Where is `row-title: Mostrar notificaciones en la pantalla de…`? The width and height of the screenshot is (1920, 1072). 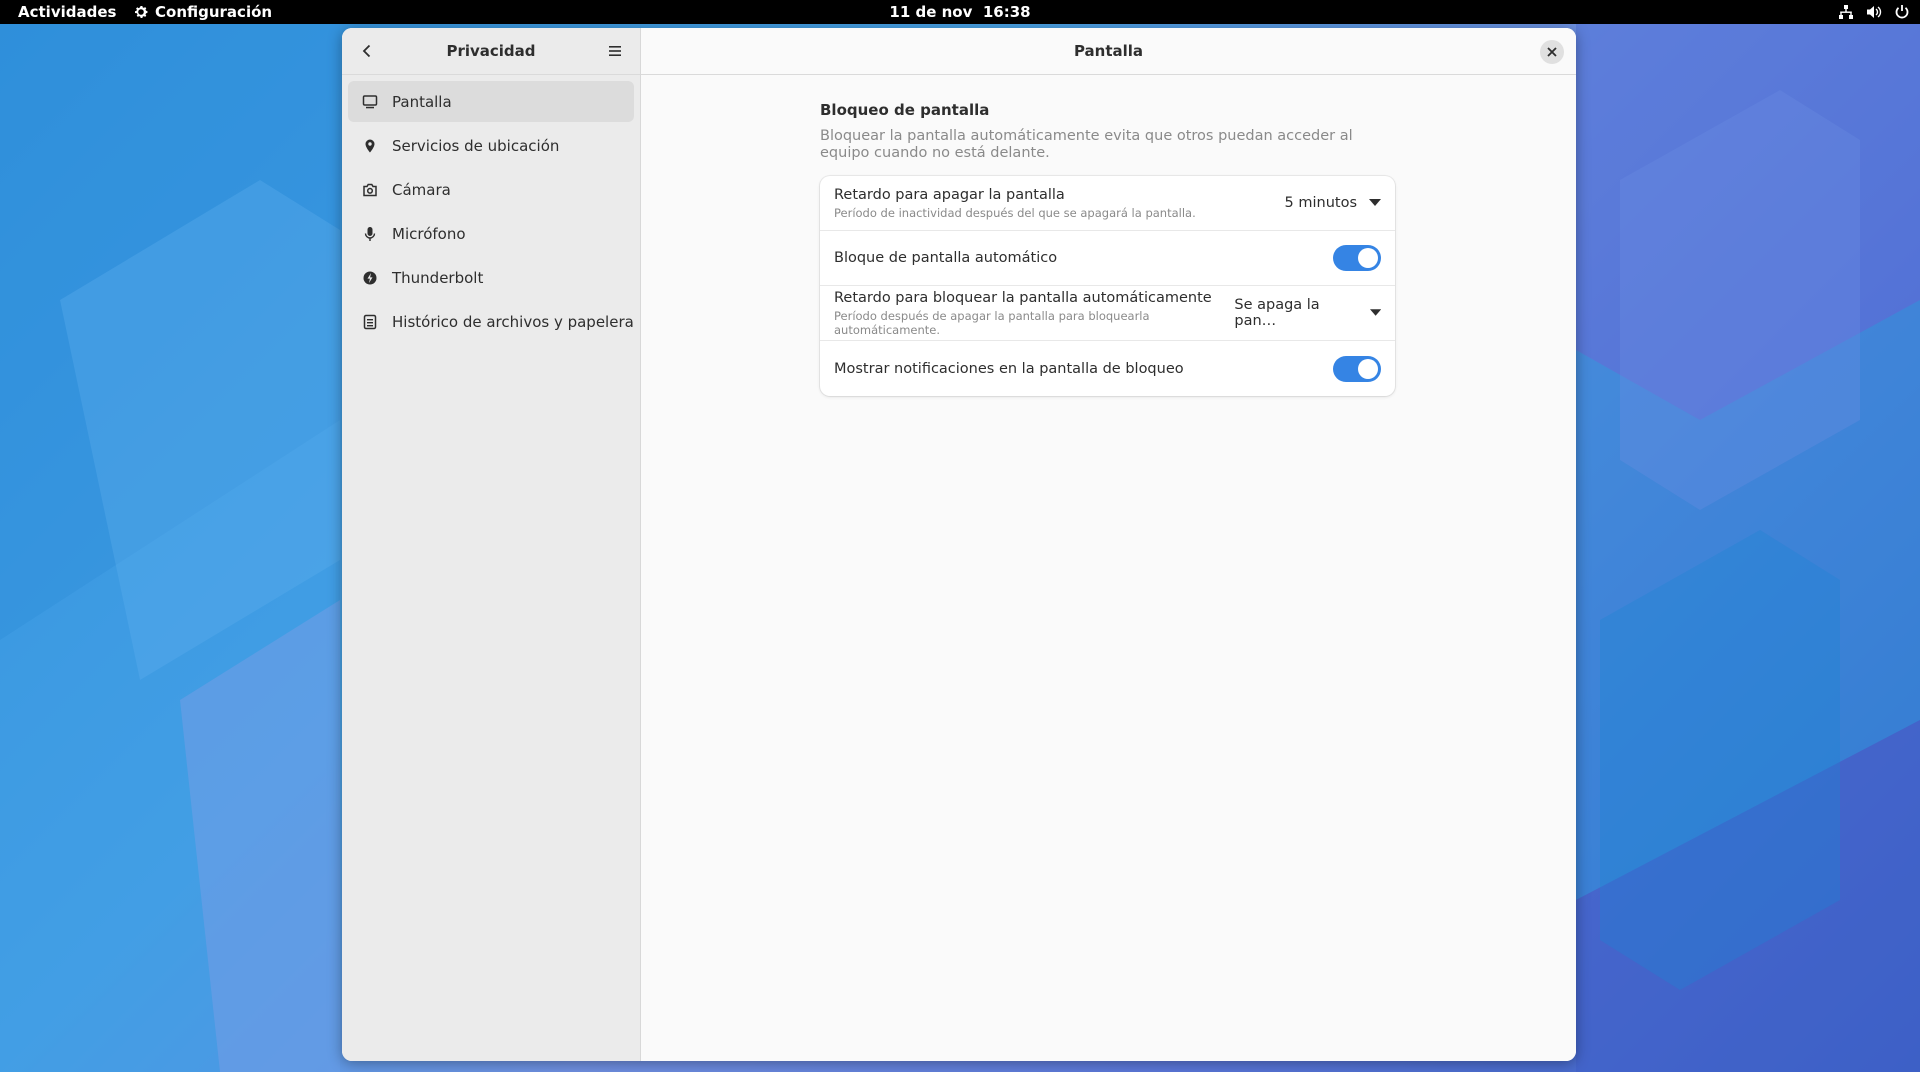 row-title: Mostrar notificaciones en la pantalla de… is located at coordinates (1009, 368).